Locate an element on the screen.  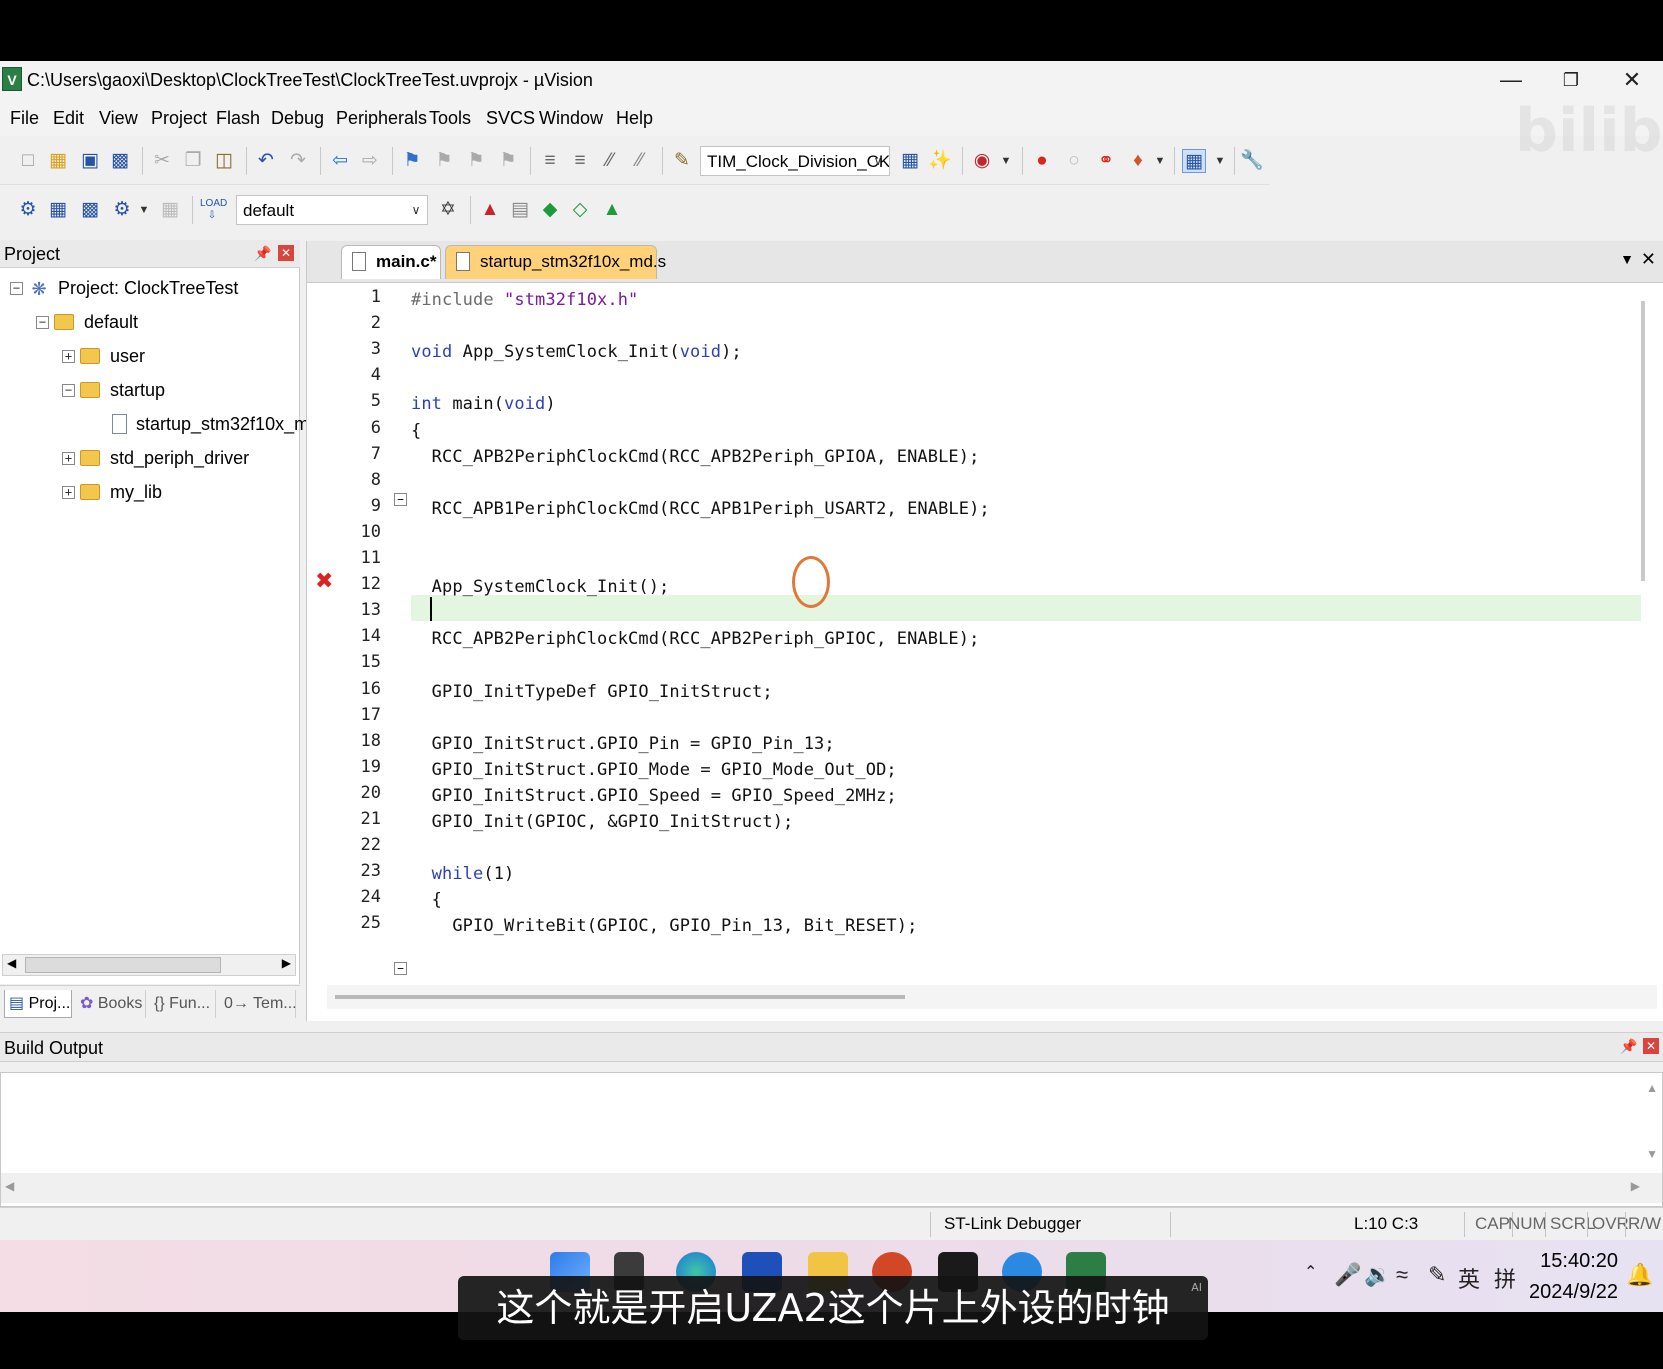
microphone-icon: 🎤 is located at coordinates (1347, 1275).